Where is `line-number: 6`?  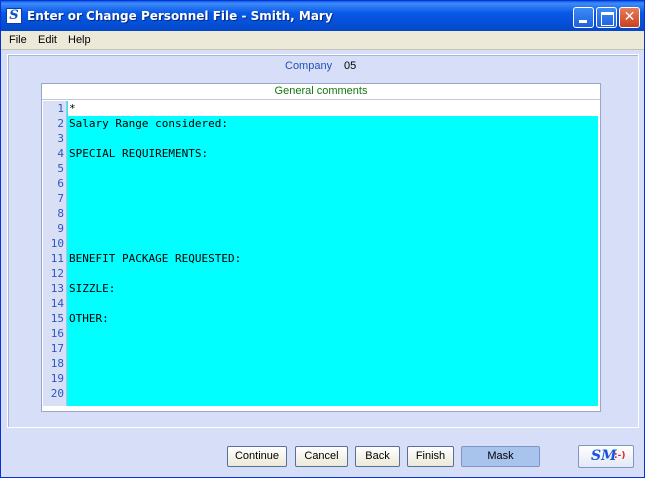 line-number: 6 is located at coordinates (60, 183).